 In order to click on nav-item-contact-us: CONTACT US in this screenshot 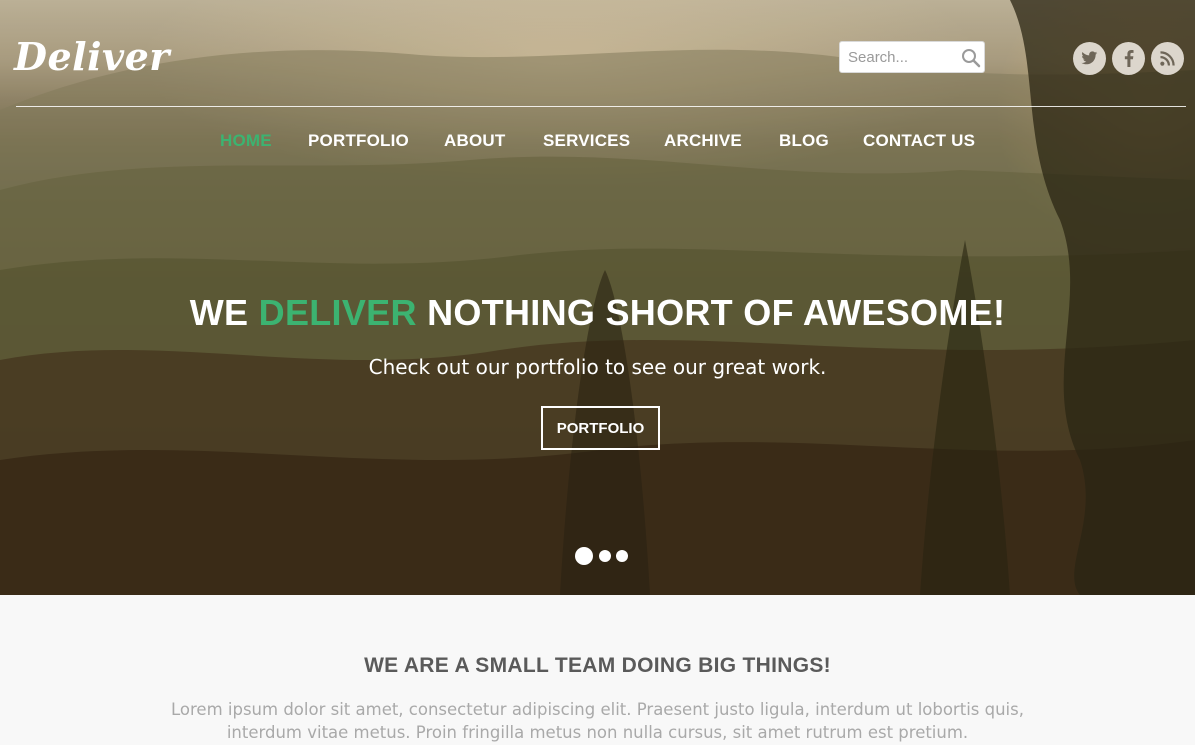, I will do `click(919, 141)`.